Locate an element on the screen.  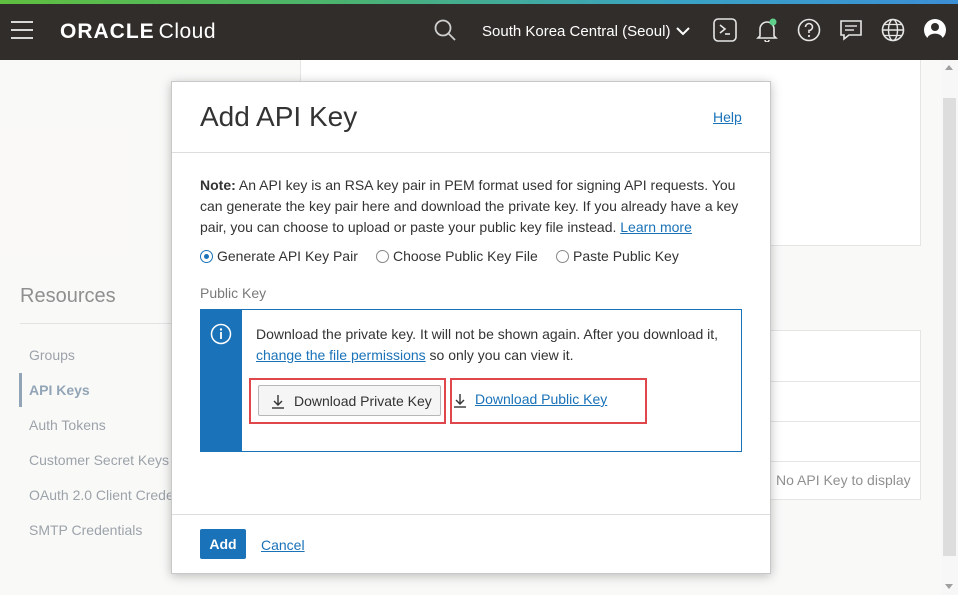
radio-paste-public-key: Paste Public Key is located at coordinates (617, 256).